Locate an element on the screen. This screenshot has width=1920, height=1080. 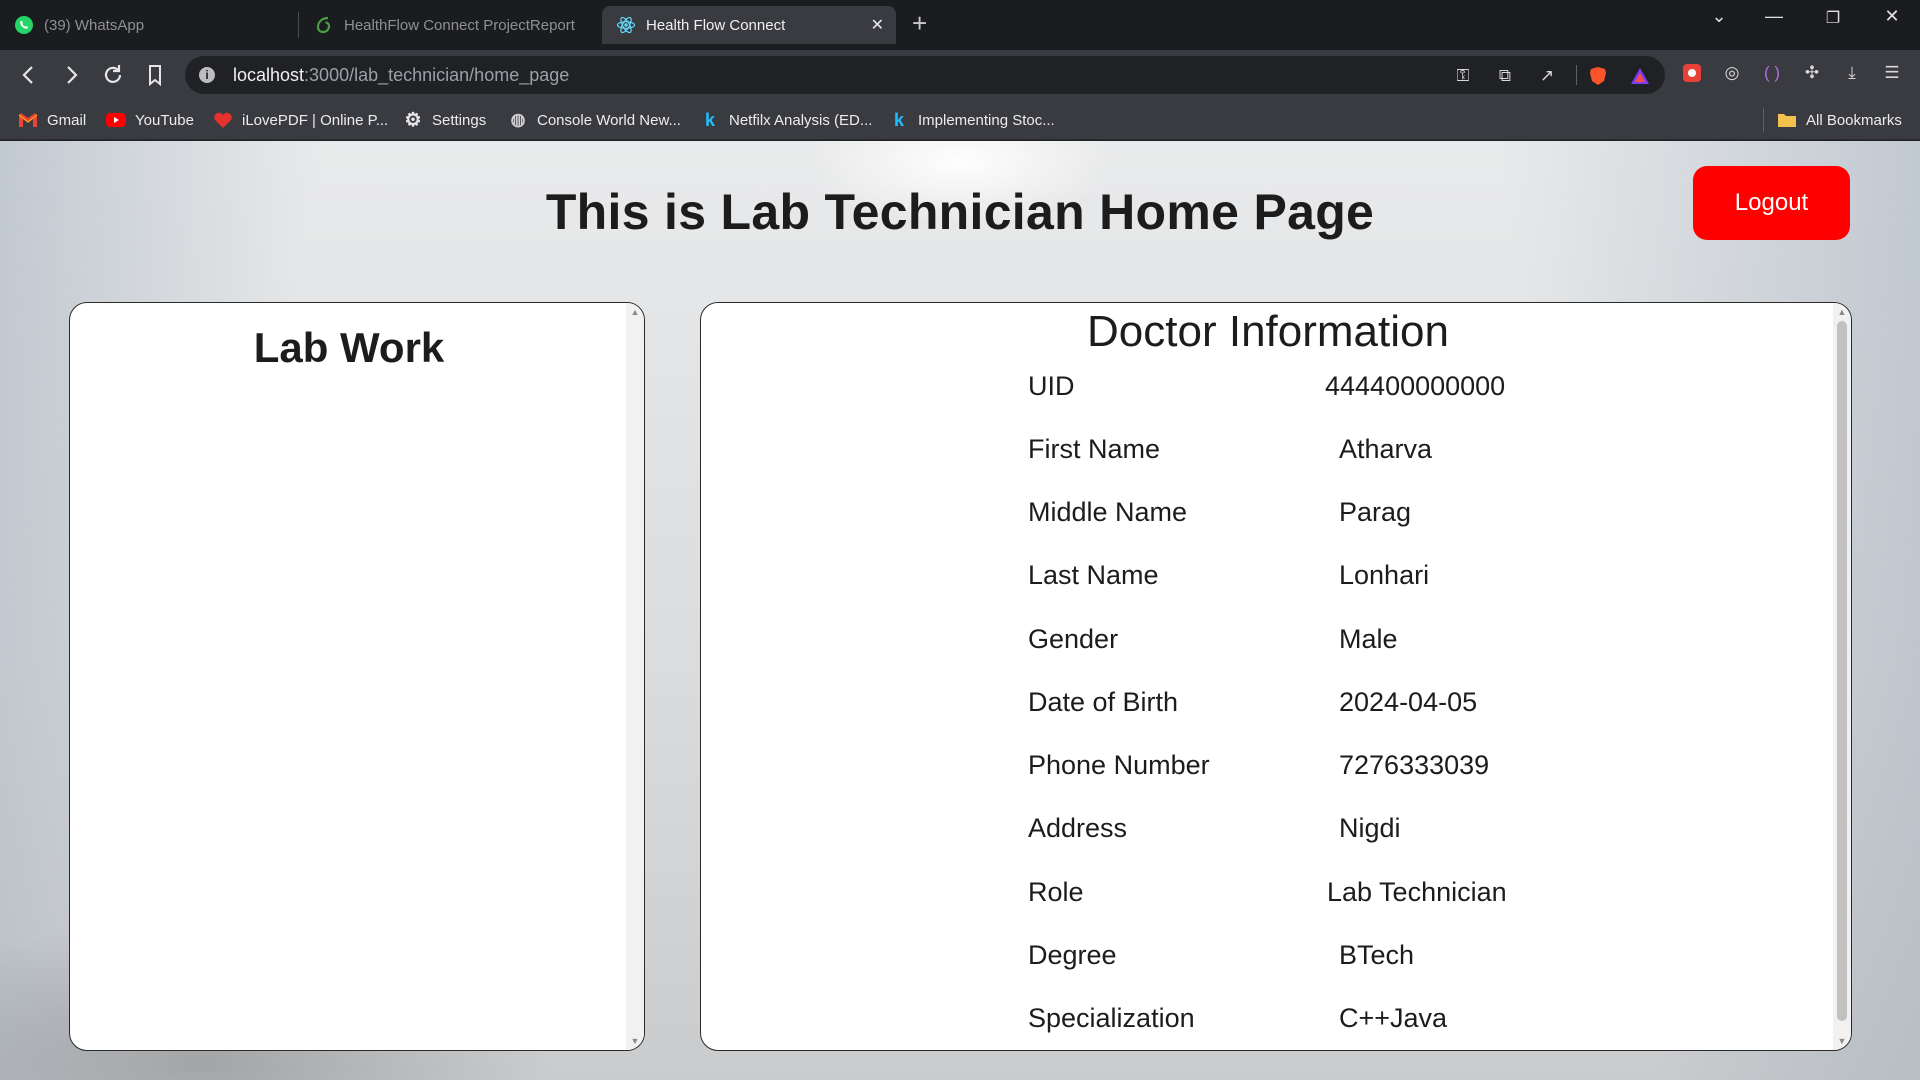
info-value: Nigdi is located at coordinates (1370, 828).